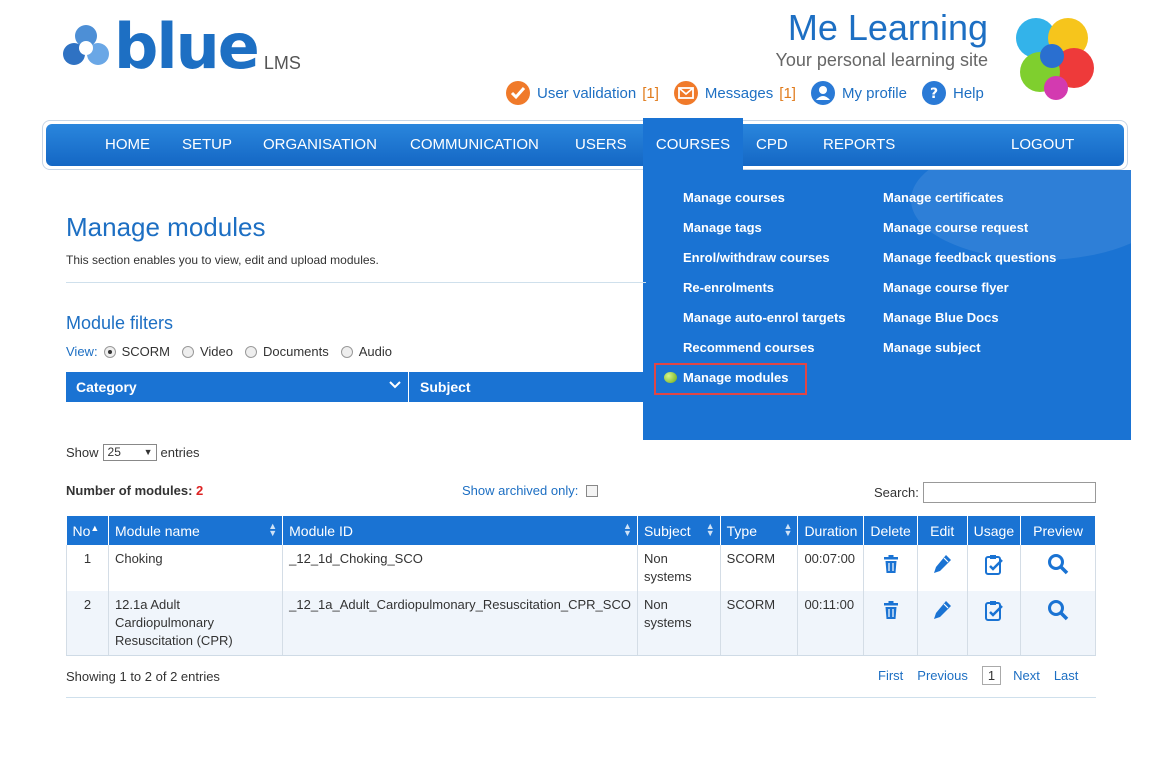 The height and width of the screenshot is (759, 1162). What do you see at coordinates (759, 530) in the screenshot?
I see `col-type: Type ▲ ▼` at bounding box center [759, 530].